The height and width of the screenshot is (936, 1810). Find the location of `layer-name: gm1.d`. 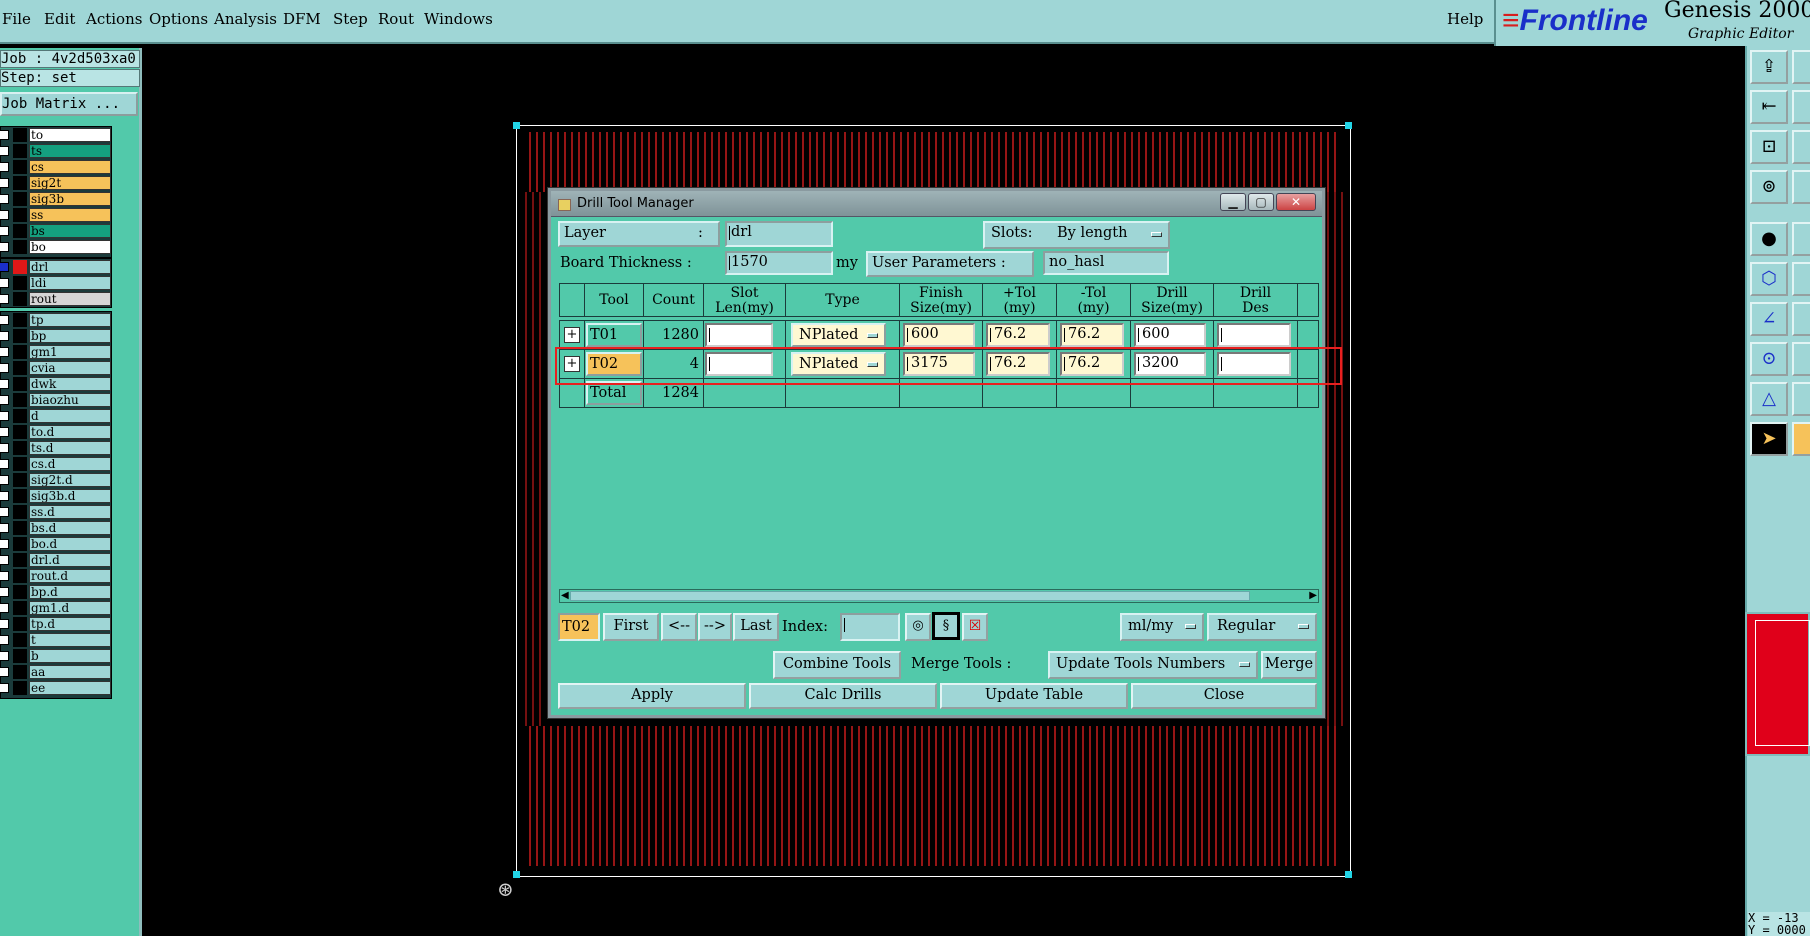

layer-name: gm1.d is located at coordinates (70, 608).